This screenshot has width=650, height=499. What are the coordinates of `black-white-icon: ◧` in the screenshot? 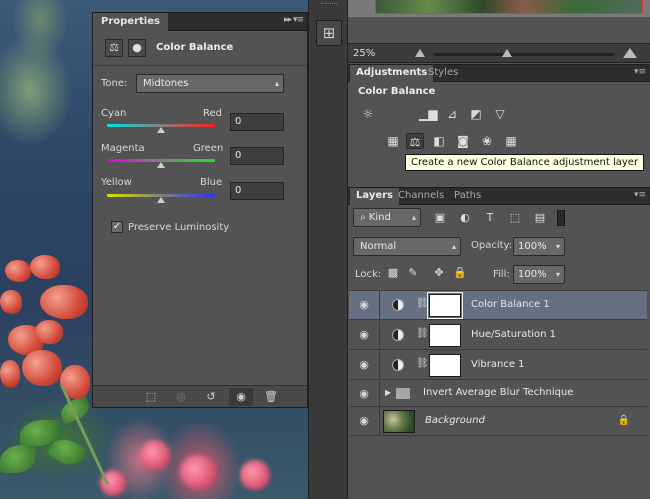 It's located at (439, 141).